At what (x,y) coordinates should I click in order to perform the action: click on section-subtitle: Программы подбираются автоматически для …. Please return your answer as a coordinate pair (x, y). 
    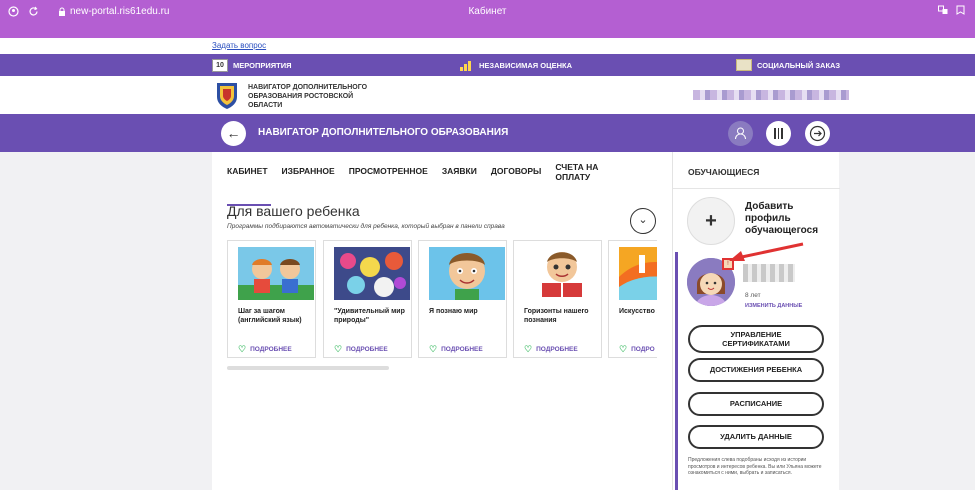
    Looking at the image, I should click on (366, 226).